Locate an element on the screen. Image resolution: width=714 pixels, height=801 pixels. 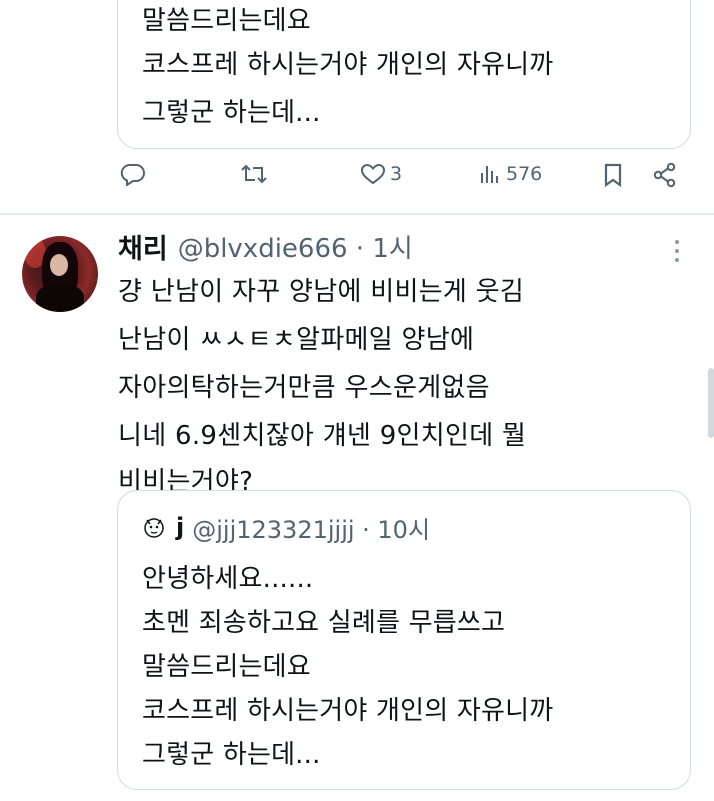
author-handle-time: @blvxdie666 · 1시 is located at coordinates (295, 246).